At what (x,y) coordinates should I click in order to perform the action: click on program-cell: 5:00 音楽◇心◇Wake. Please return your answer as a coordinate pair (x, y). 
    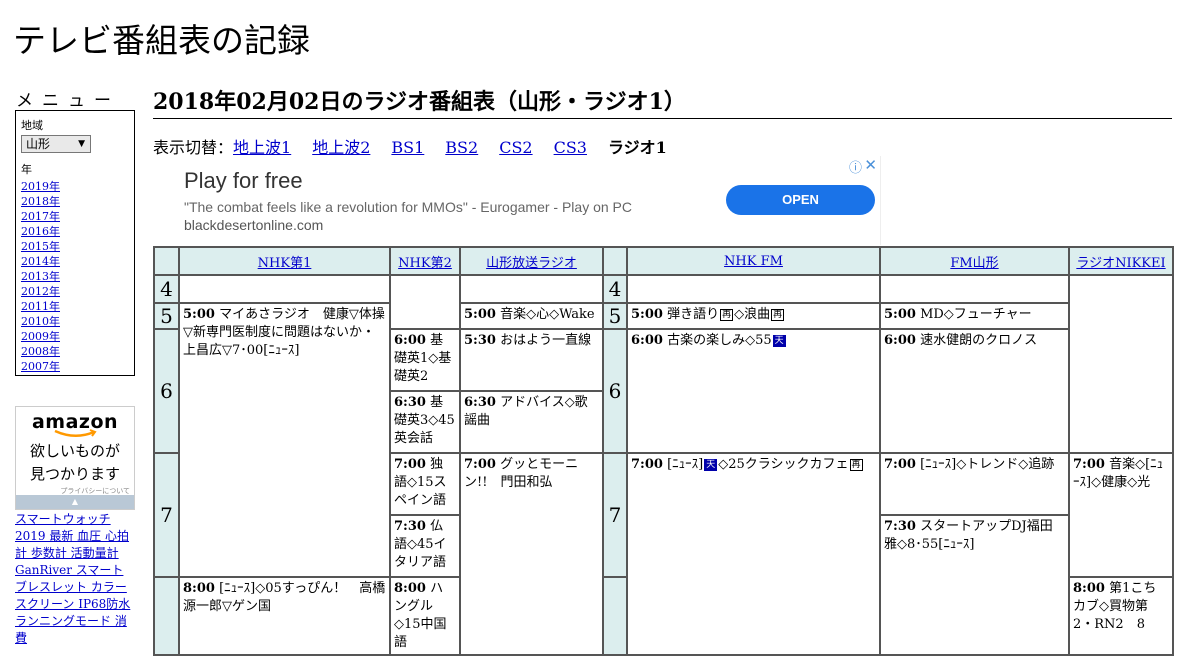
    Looking at the image, I should click on (531, 316).